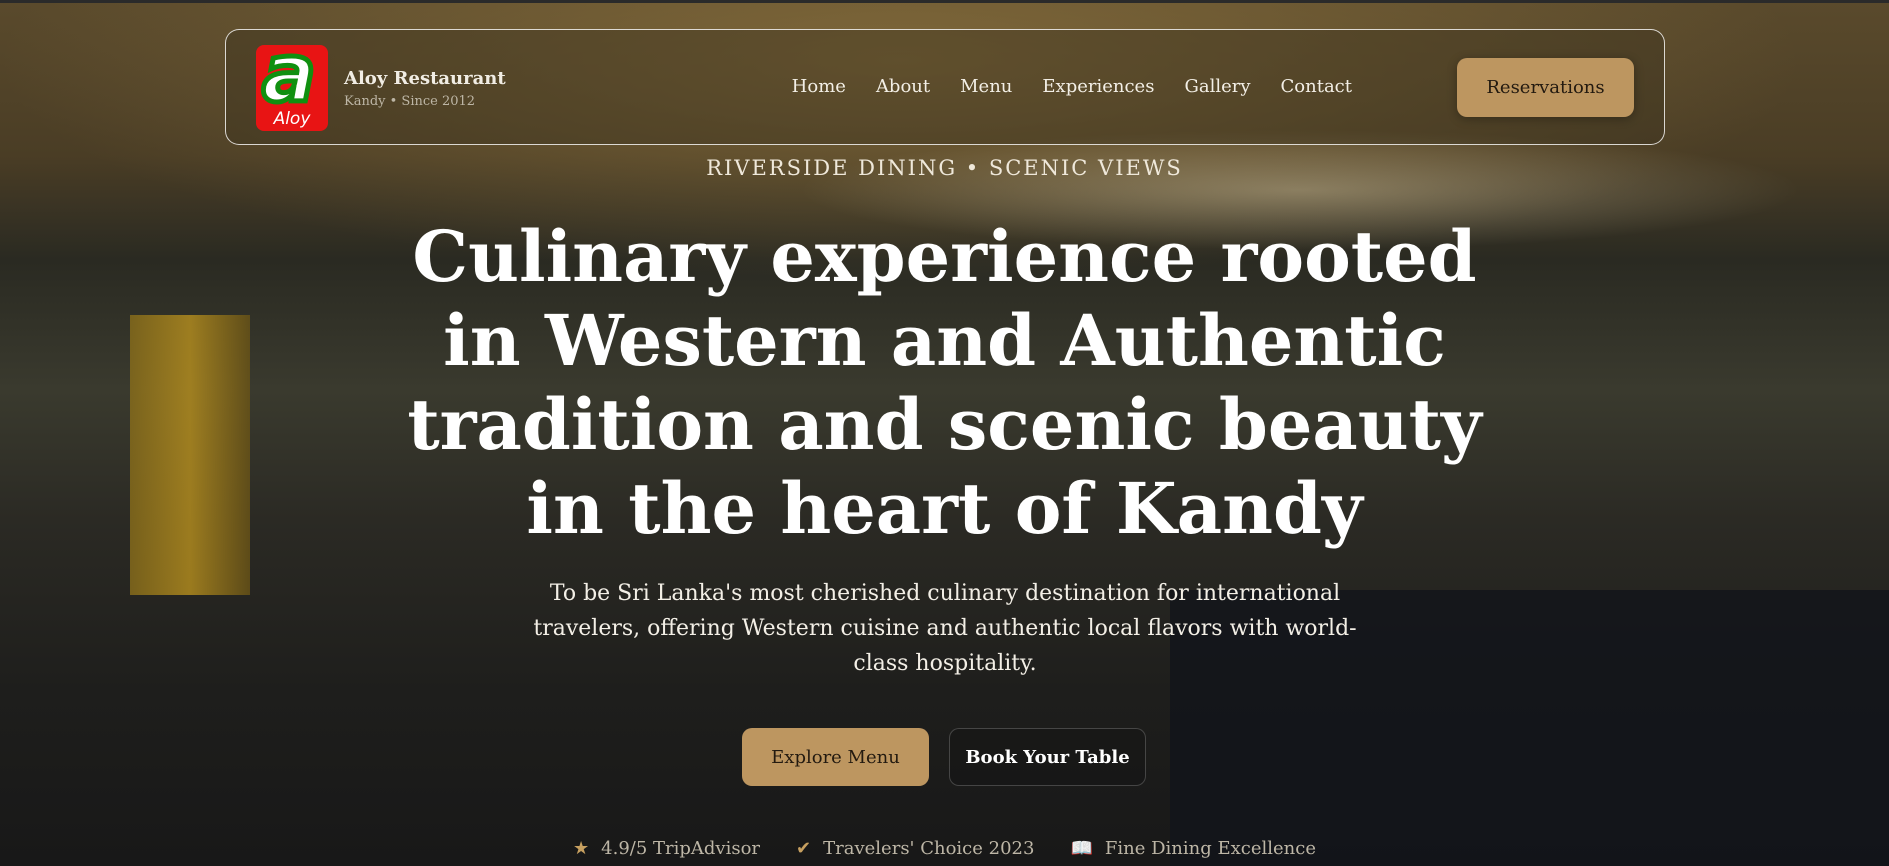 The image size is (1889, 866). I want to click on book-table-button: Book Your Table, so click(1047, 757).